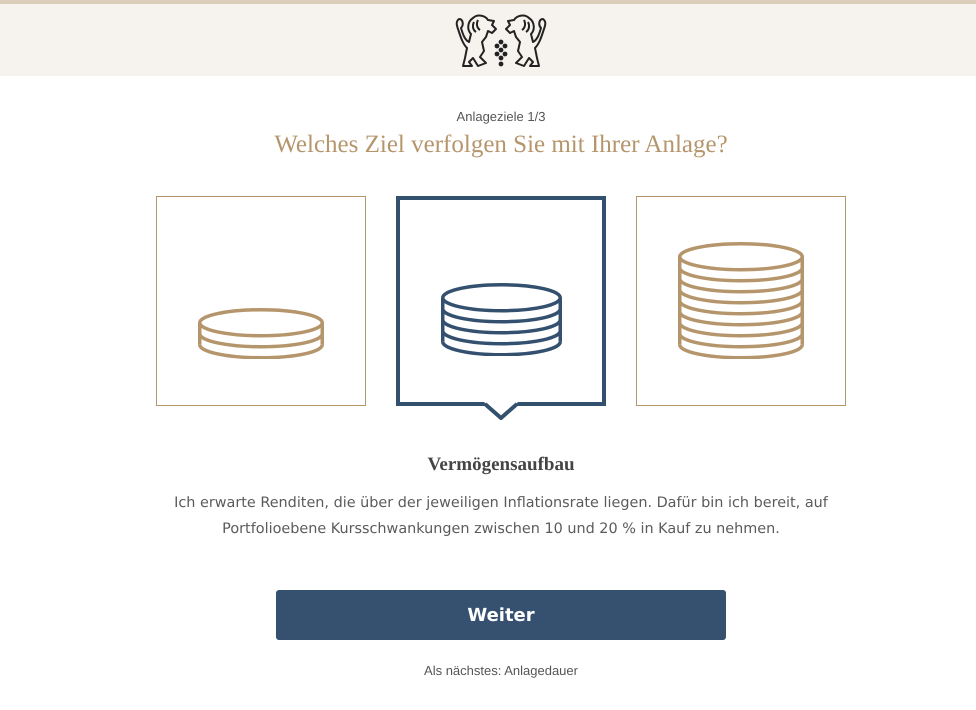 The height and width of the screenshot is (710, 976). Describe the element at coordinates (501, 145) in the screenshot. I see `question-title: Welches Ziel verfolgen Sie mit Ihrer Anlage?` at that location.